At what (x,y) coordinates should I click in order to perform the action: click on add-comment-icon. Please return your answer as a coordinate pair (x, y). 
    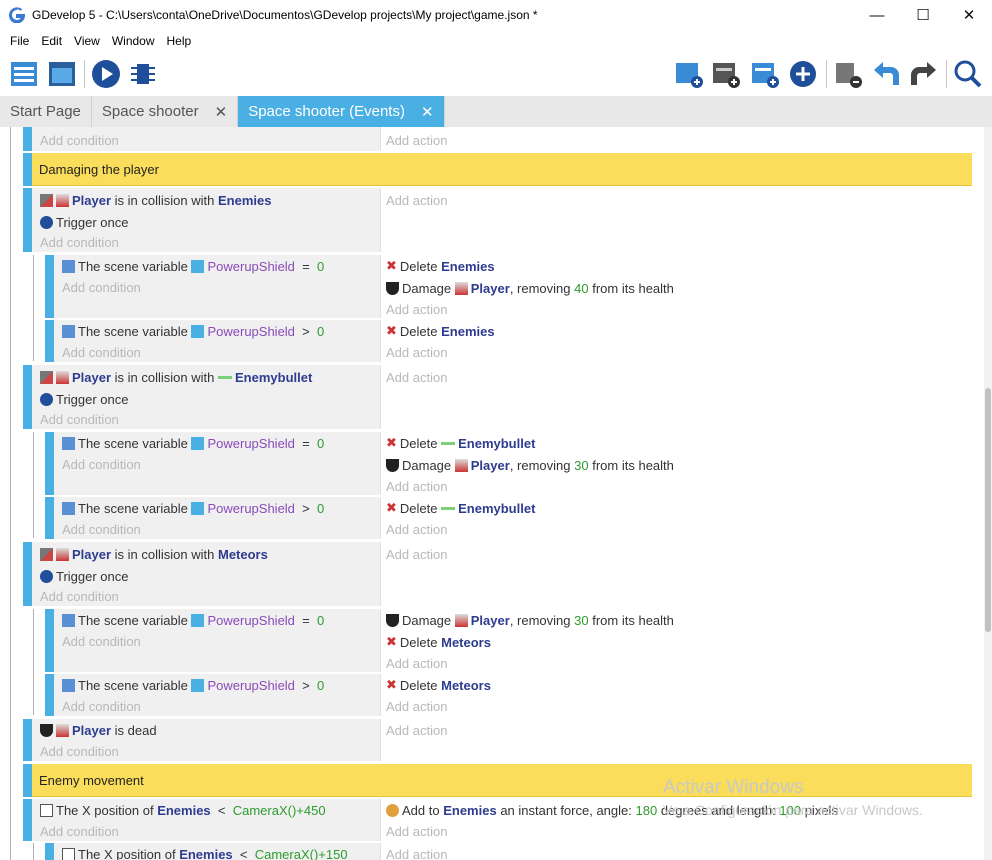
    Looking at the image, I should click on (765, 74).